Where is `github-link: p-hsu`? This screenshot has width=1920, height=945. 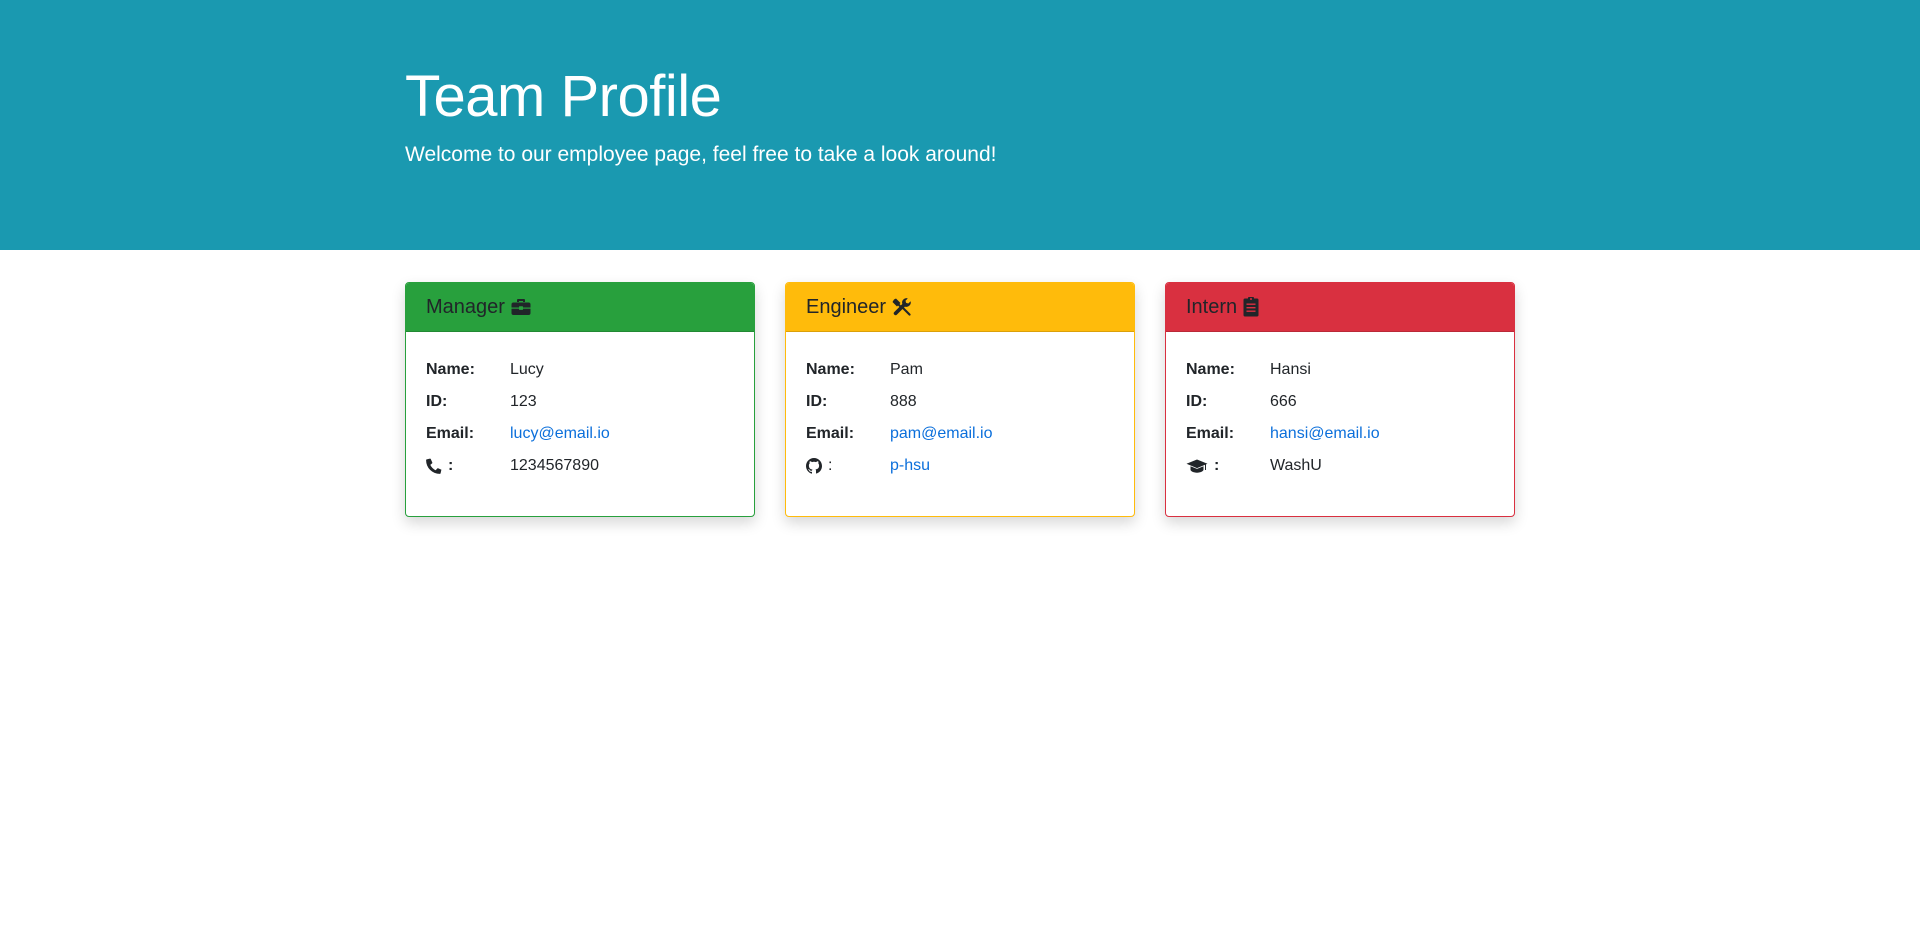 github-link: p-hsu is located at coordinates (910, 466).